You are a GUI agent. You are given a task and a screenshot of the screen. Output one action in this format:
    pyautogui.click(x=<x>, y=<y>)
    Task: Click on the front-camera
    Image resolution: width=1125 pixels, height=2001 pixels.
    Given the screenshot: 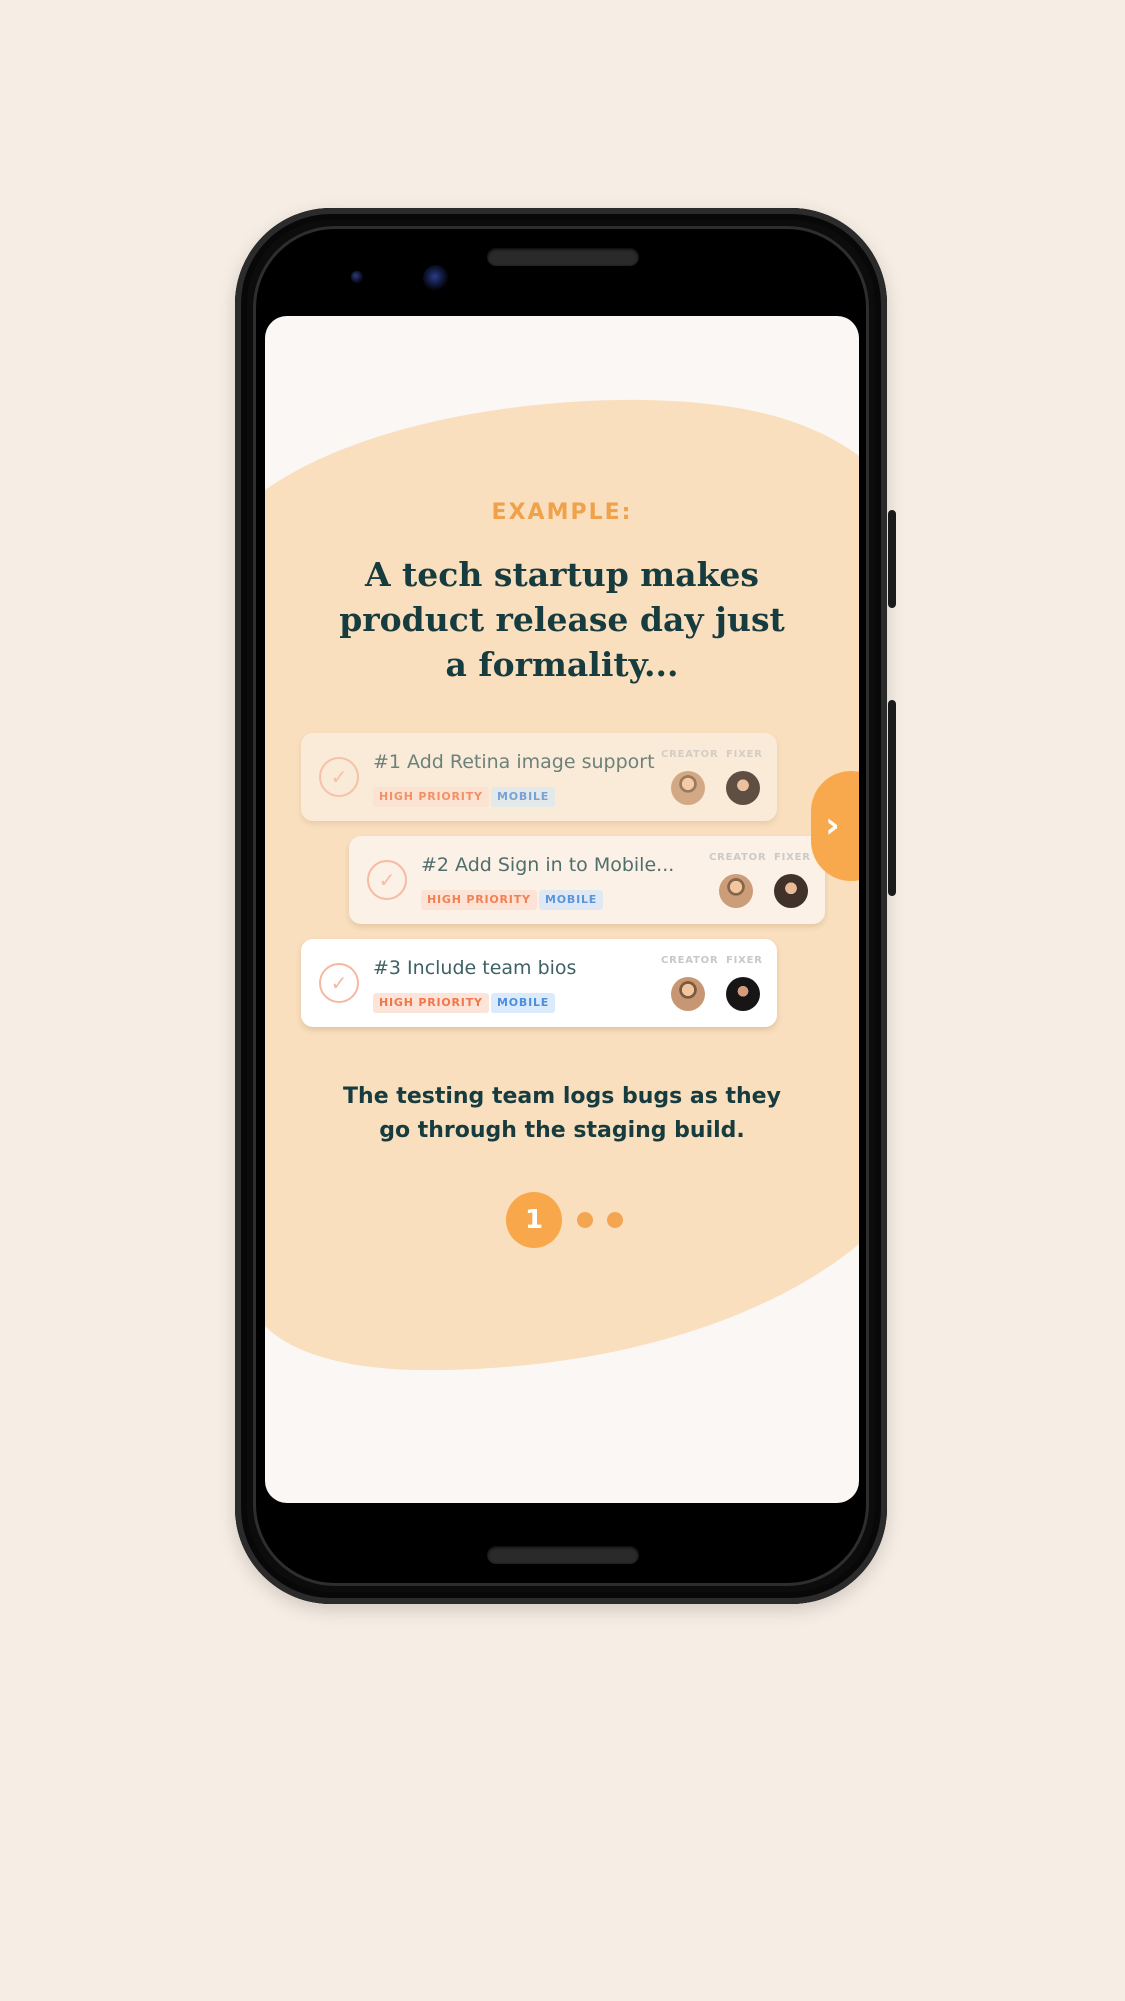 What is the action you would take?
    pyautogui.click(x=436, y=278)
    